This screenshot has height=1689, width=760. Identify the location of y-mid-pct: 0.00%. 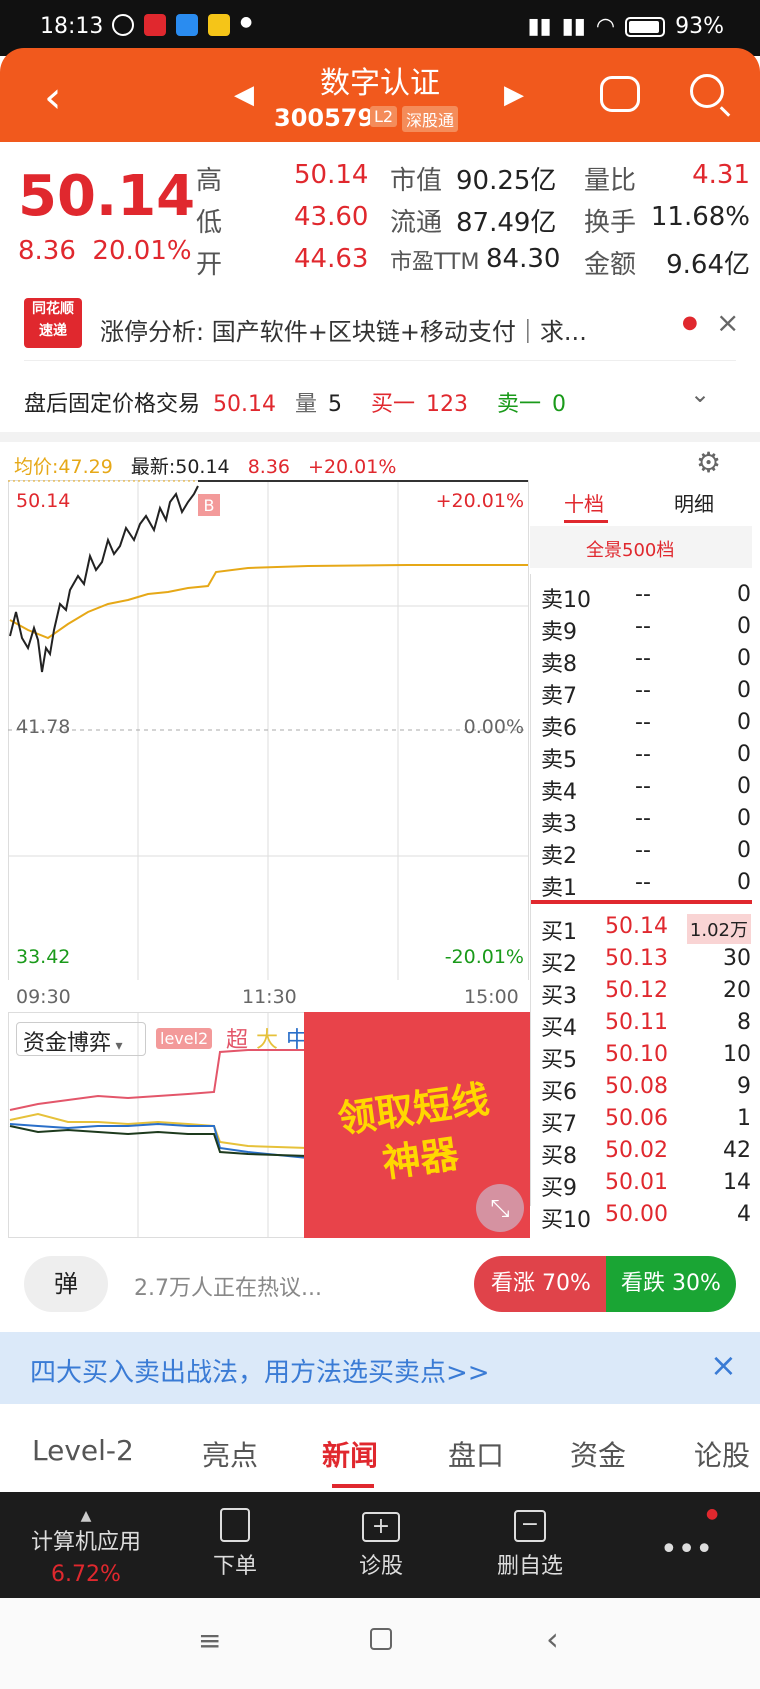
(493, 727).